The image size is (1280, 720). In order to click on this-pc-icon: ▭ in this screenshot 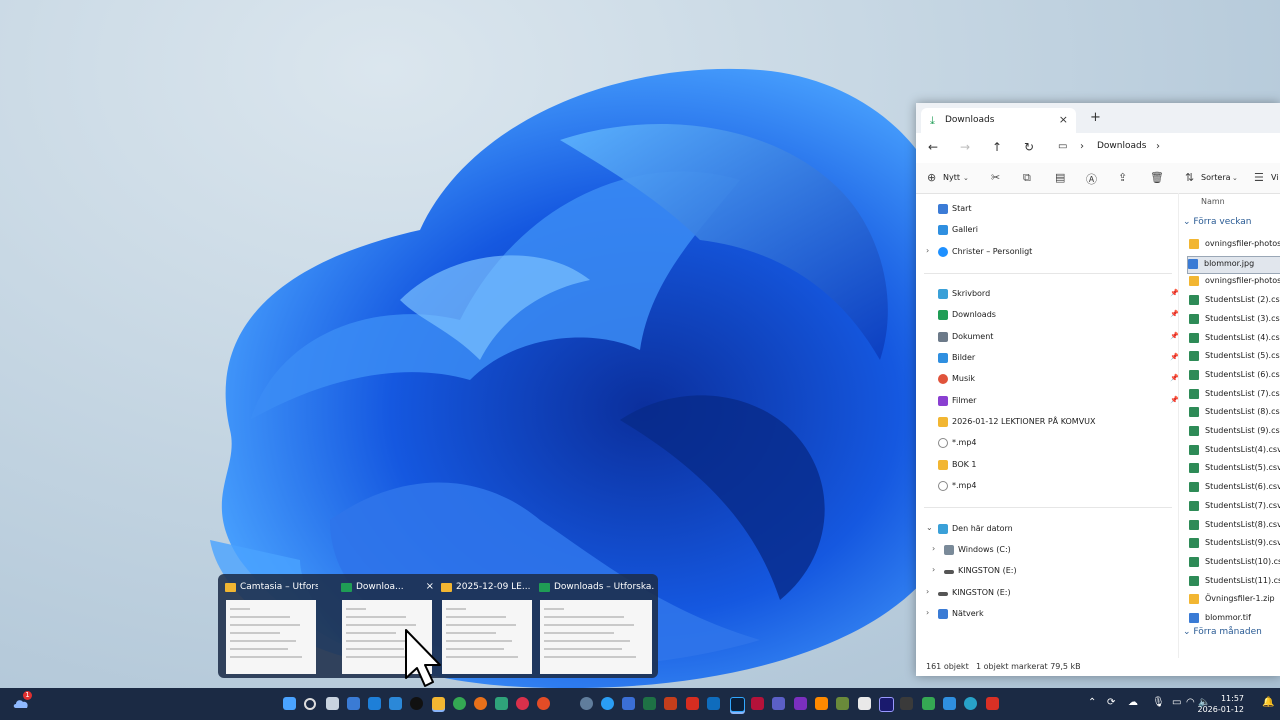, I will do `click(1062, 146)`.